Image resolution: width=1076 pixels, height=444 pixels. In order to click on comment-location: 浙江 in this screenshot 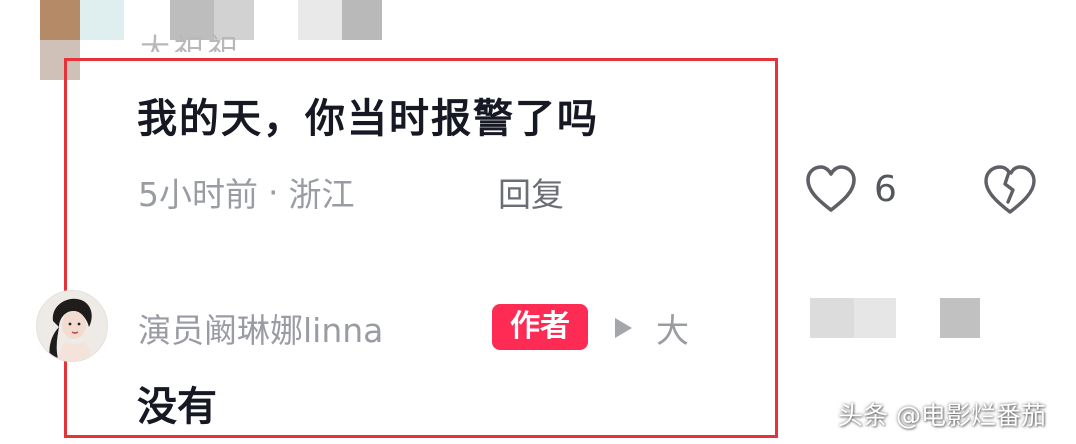, I will do `click(321, 194)`.